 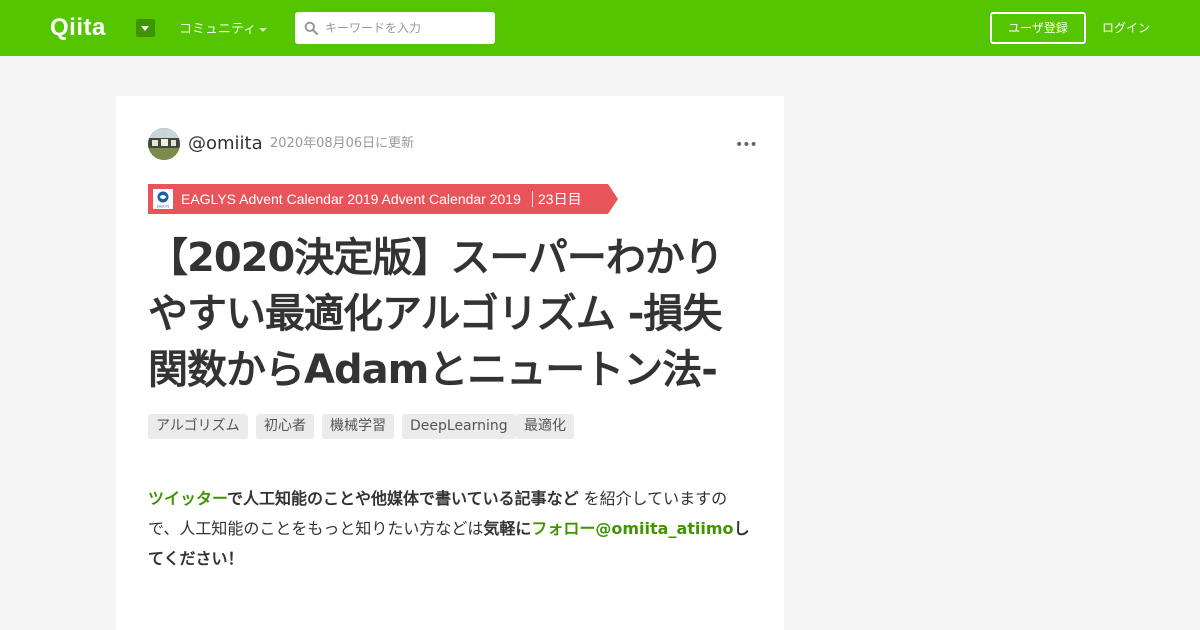 I want to click on calendar-day: 23日目, so click(x=560, y=199).